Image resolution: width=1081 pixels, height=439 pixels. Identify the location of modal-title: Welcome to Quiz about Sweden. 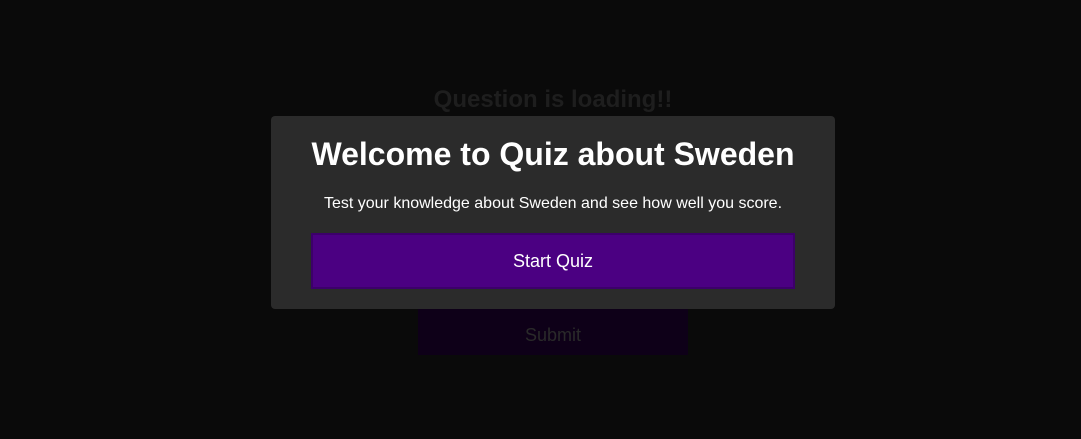
(553, 154).